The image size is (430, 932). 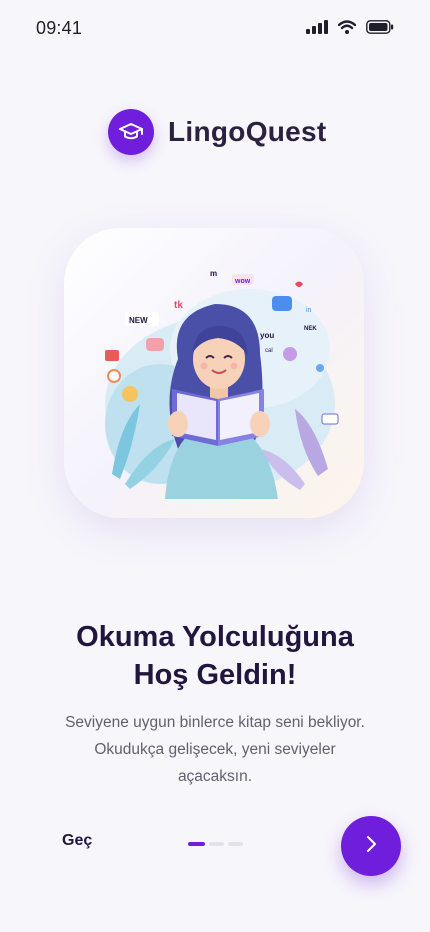 I want to click on graduation-cap-icon, so click(x=131, y=132).